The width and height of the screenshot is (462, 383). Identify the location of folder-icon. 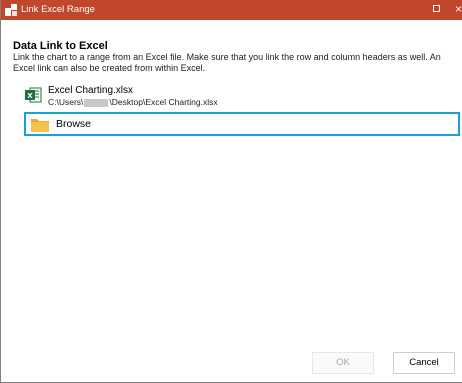
(40, 125).